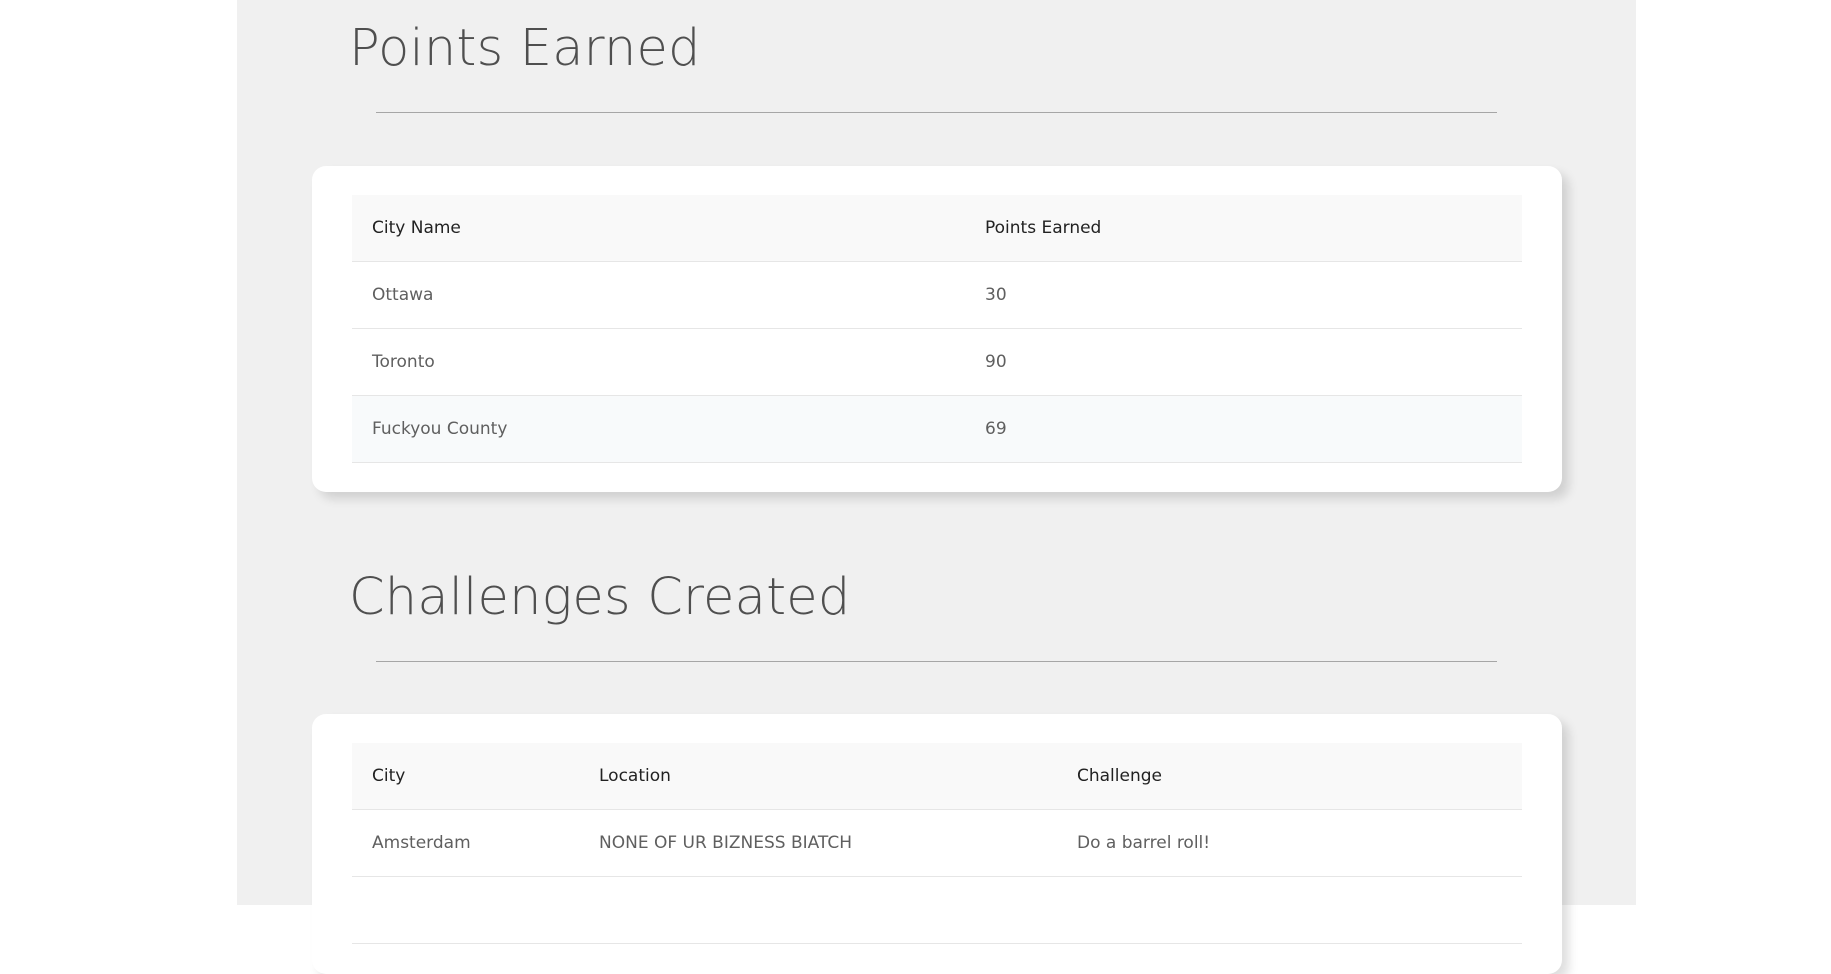 The height and width of the screenshot is (974, 1831). I want to click on column-header-challenge: Challenge, so click(1119, 776).